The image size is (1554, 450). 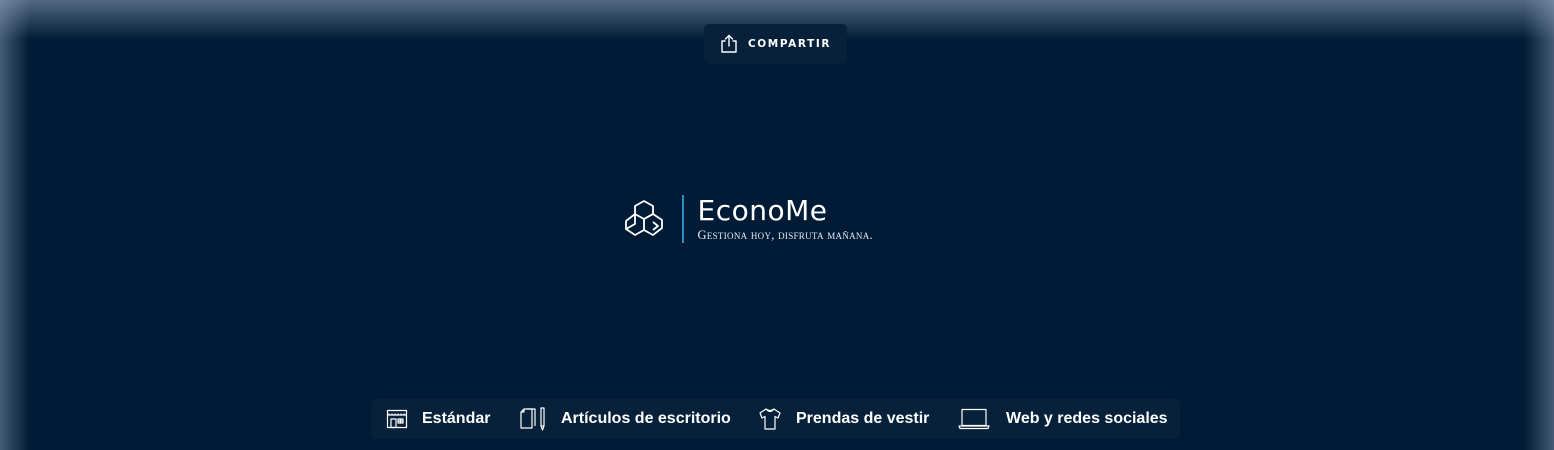 What do you see at coordinates (456, 418) in the screenshot?
I see `category-label: Estándar` at bounding box center [456, 418].